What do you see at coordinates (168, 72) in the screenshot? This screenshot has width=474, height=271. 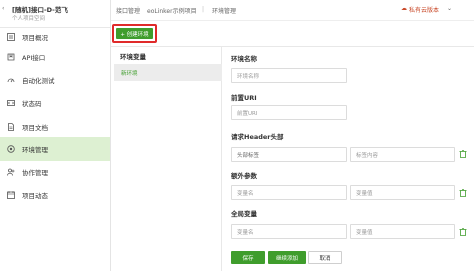 I see `environment-list-item: 新环境` at bounding box center [168, 72].